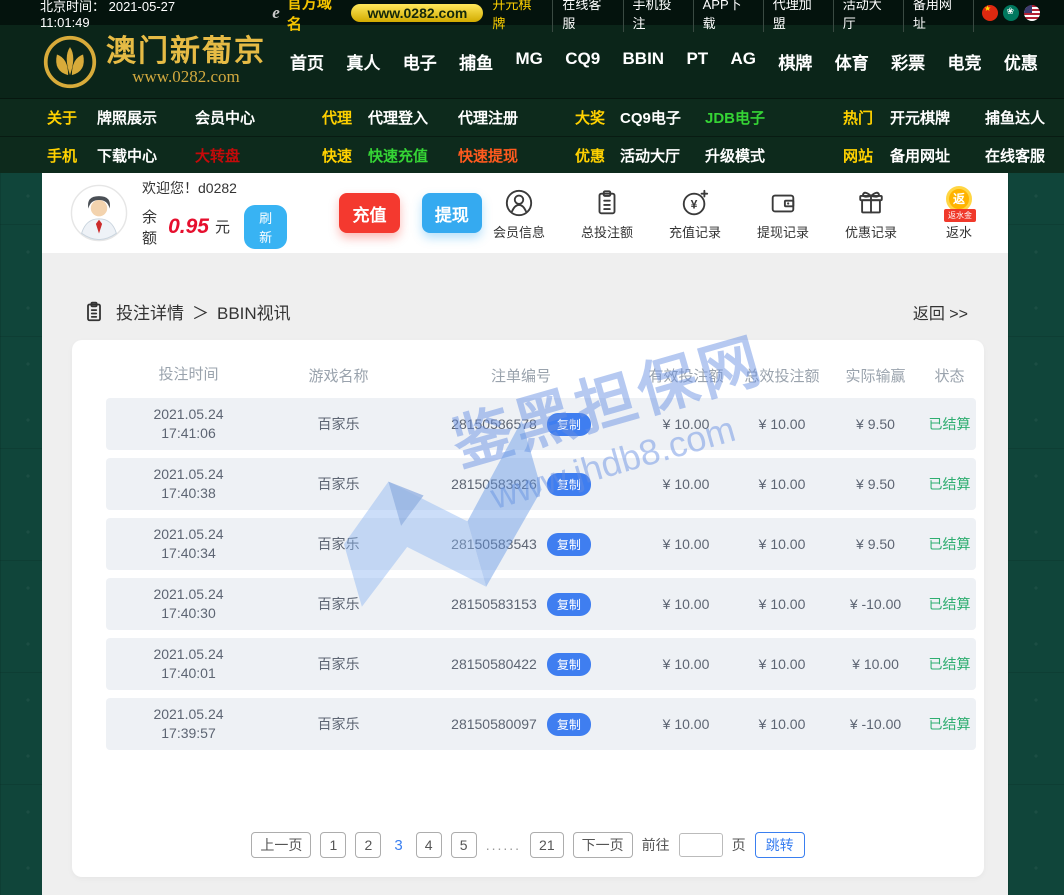  Describe the element at coordinates (700, 845) in the screenshot. I see `page-number-input` at that location.